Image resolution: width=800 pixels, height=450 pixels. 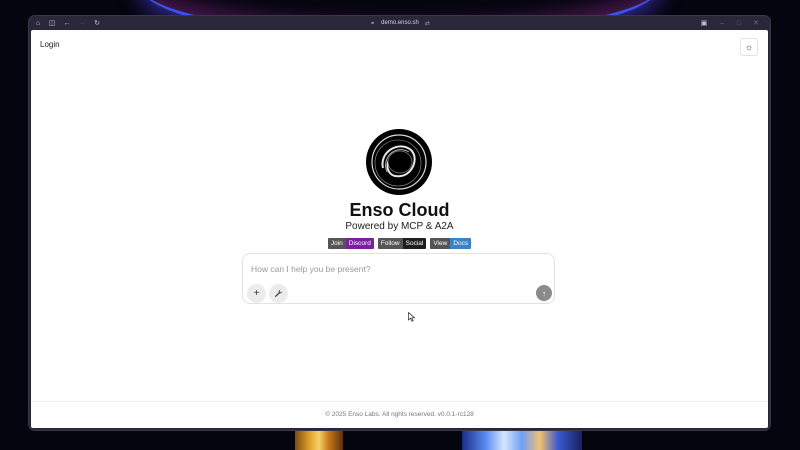 What do you see at coordinates (756, 23) in the screenshot?
I see `close-icon: ✕` at bounding box center [756, 23].